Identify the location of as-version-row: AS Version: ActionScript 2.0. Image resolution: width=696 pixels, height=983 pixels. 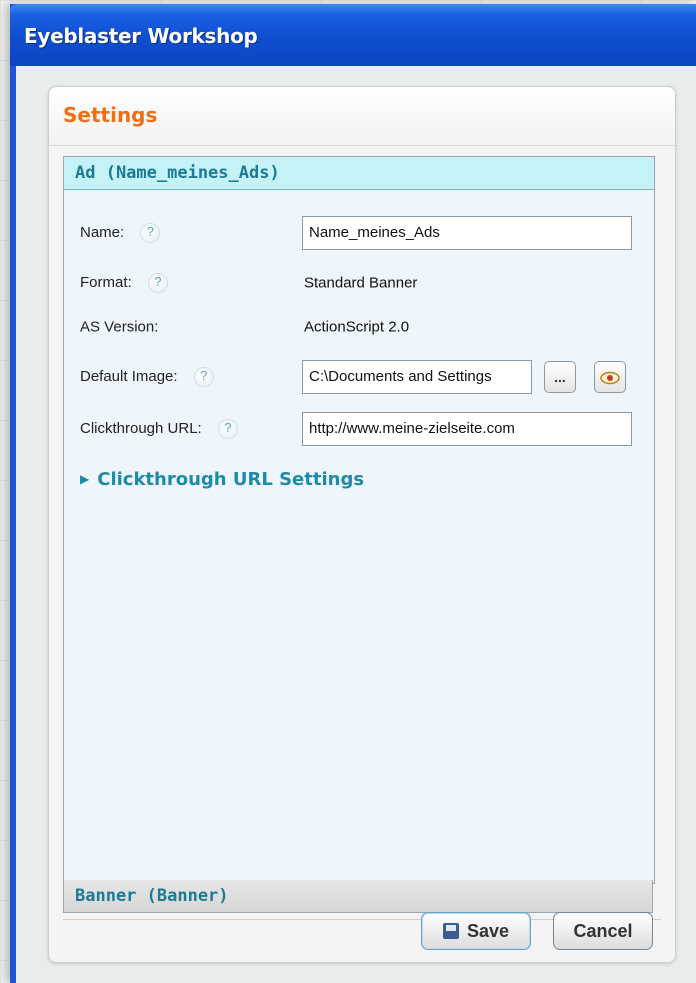
(359, 327).